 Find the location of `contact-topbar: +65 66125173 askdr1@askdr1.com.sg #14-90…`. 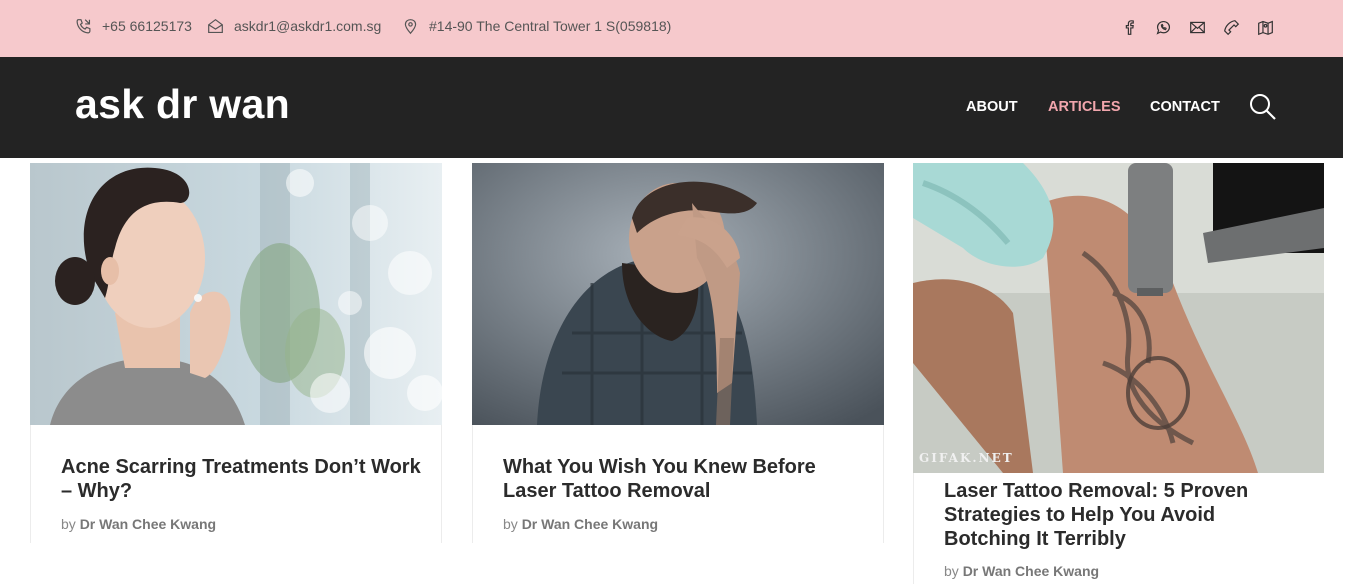

contact-topbar: +65 66125173 askdr1@askdr1.com.sg #14-90… is located at coordinates (671, 28).